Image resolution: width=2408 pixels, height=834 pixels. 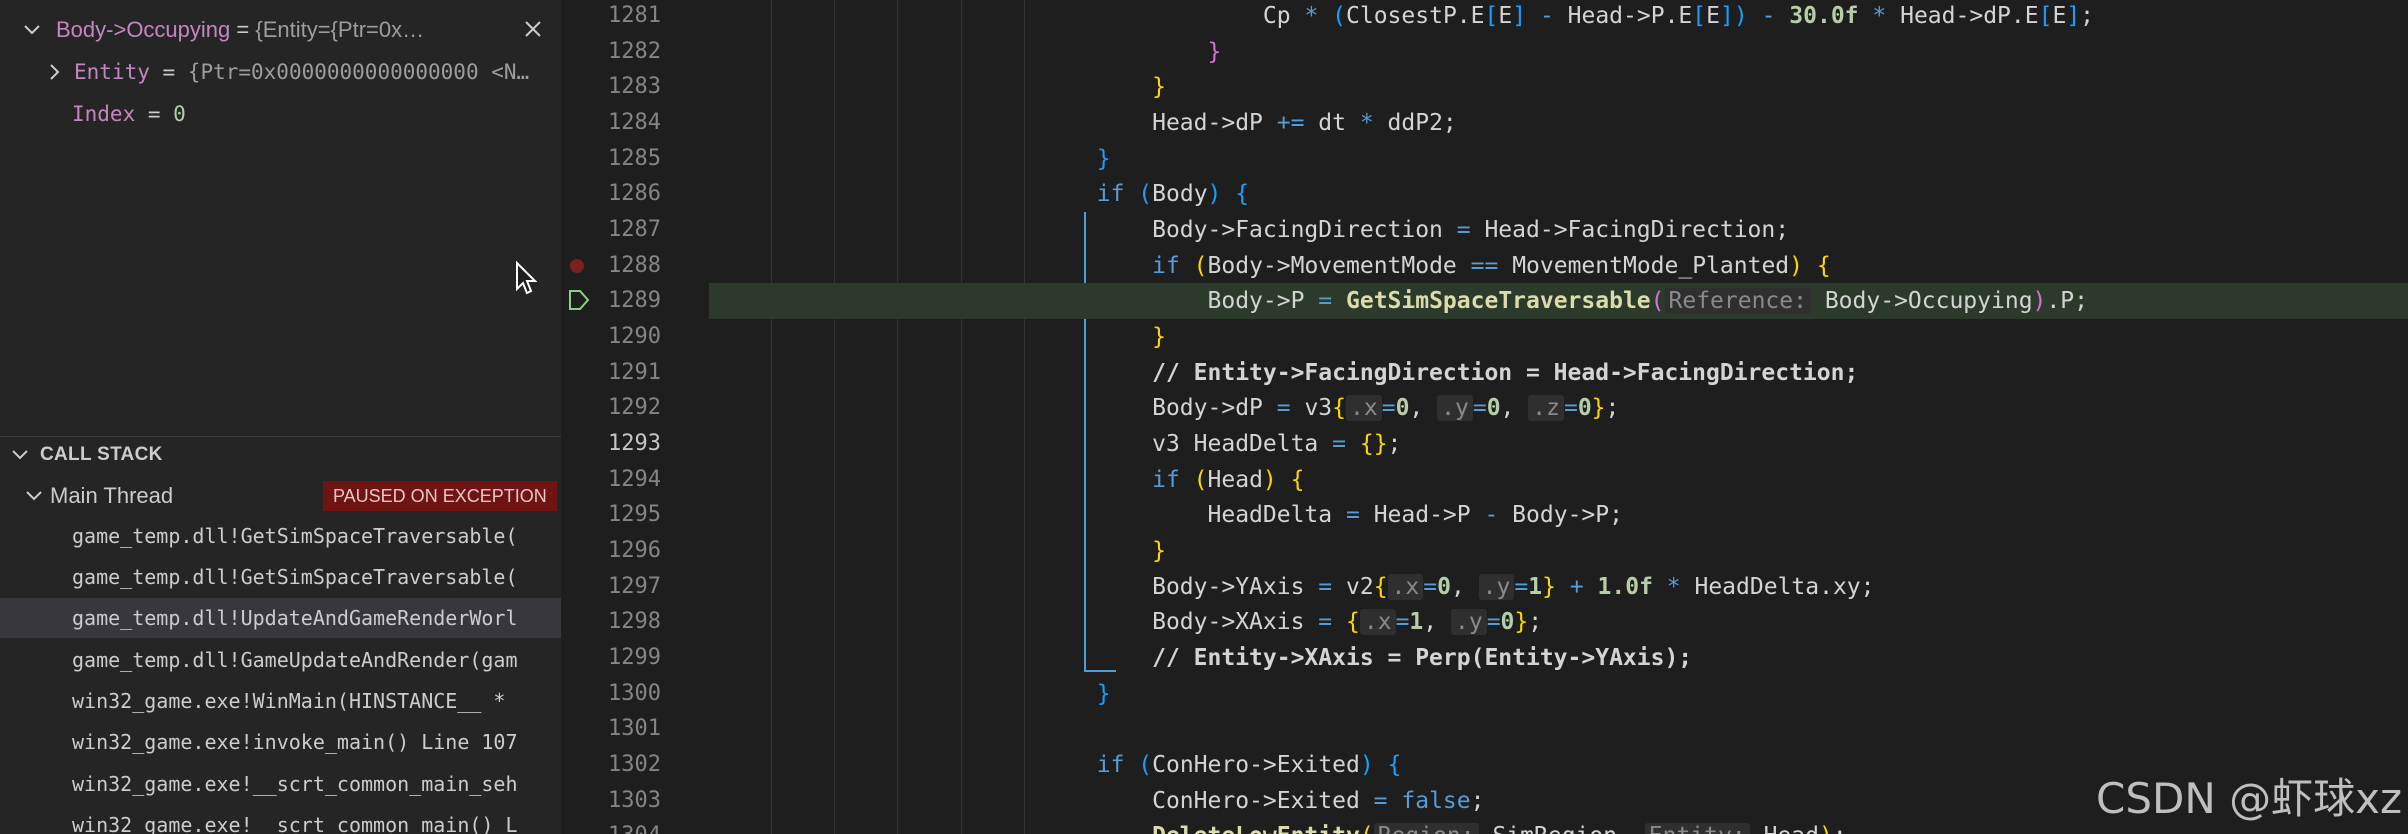 I want to click on line-number: 1283, so click(x=634, y=86).